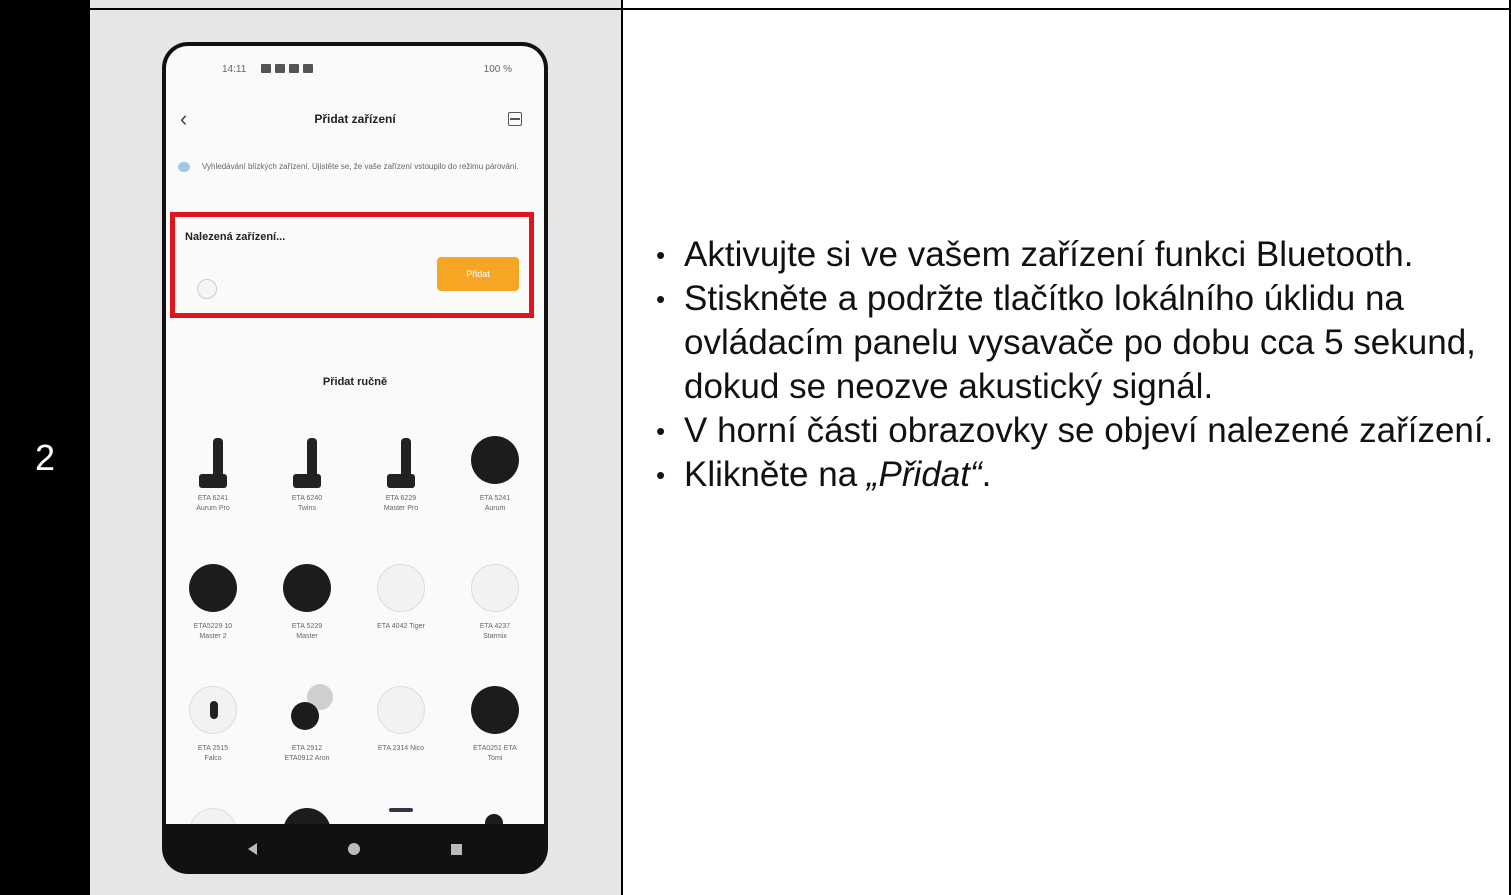 This screenshot has width=1511, height=895. I want to click on device-item: ETA 6229 Master Pro, so click(401, 474).